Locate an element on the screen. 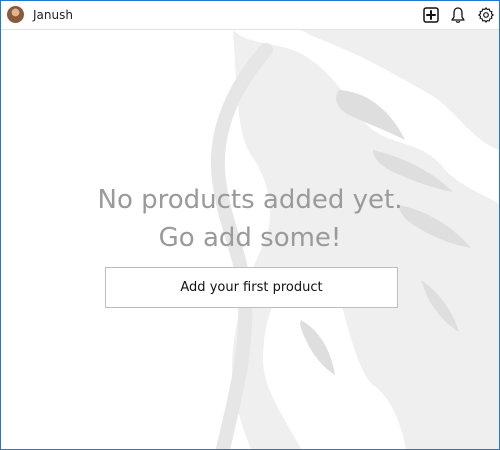  add-first-product-button: Add your first product is located at coordinates (251, 287).